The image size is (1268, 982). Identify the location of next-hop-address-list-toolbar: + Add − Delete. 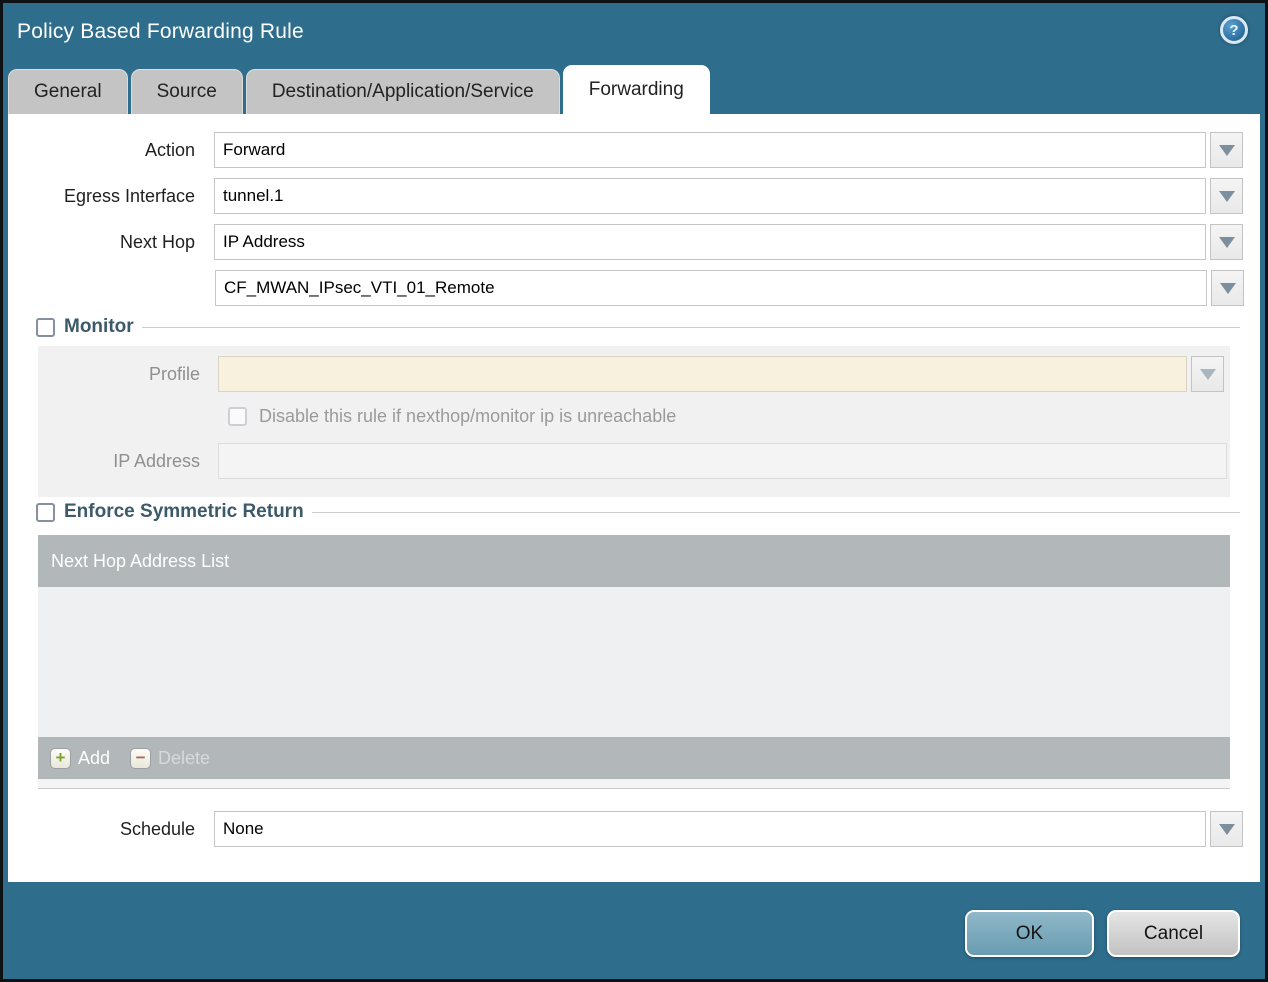
(634, 758).